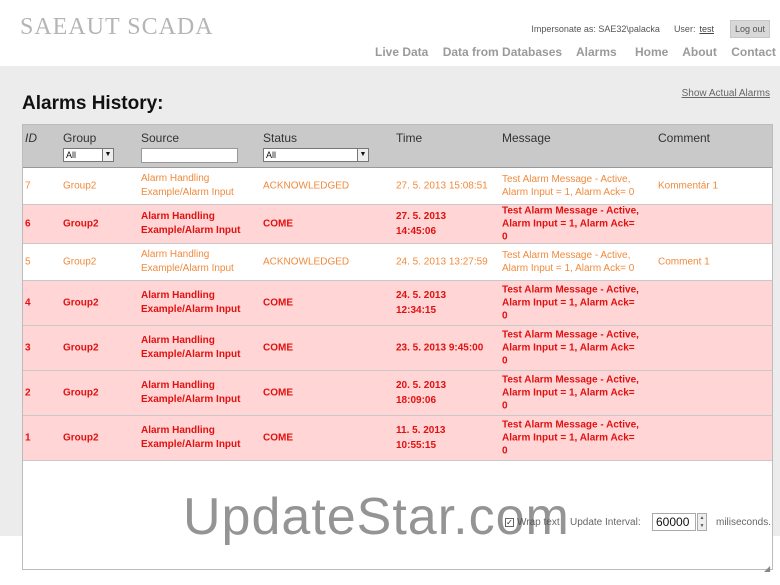 The image size is (780, 585). I want to click on cell-time-line: 18:09:06, so click(416, 400).